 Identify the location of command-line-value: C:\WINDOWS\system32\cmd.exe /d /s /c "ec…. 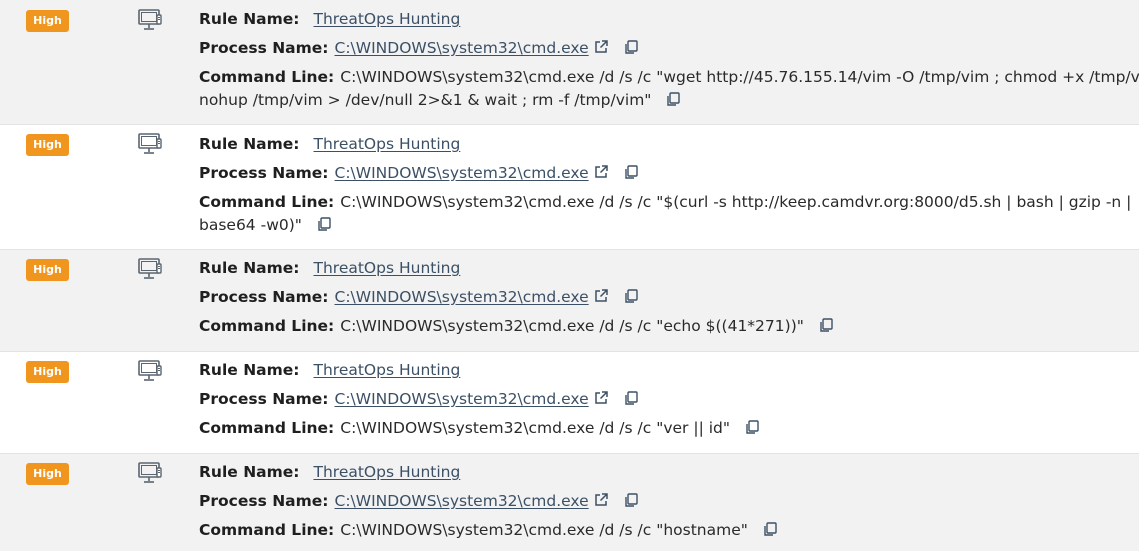
(572, 326).